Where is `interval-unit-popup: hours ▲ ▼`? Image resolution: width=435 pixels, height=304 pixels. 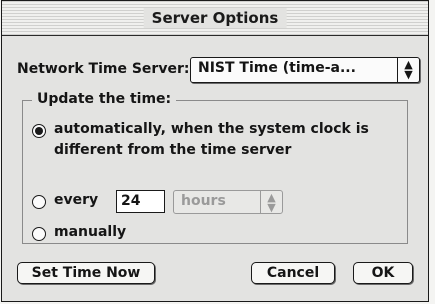
interval-unit-popup: hours ▲ ▼ is located at coordinates (228, 202).